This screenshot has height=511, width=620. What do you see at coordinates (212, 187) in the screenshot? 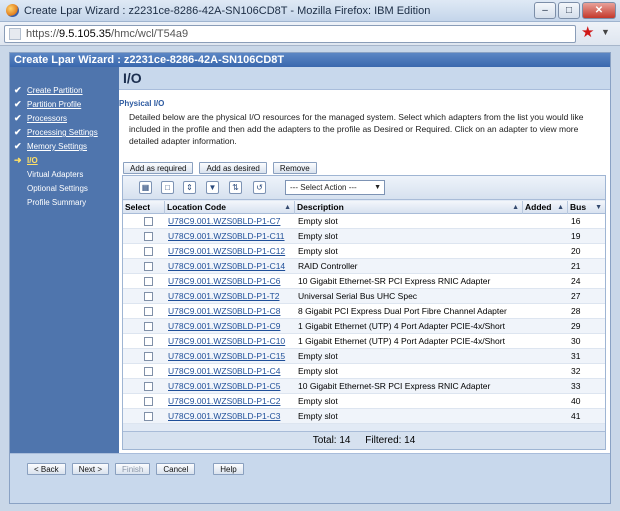
I see `filter-icon: ▼` at bounding box center [212, 187].